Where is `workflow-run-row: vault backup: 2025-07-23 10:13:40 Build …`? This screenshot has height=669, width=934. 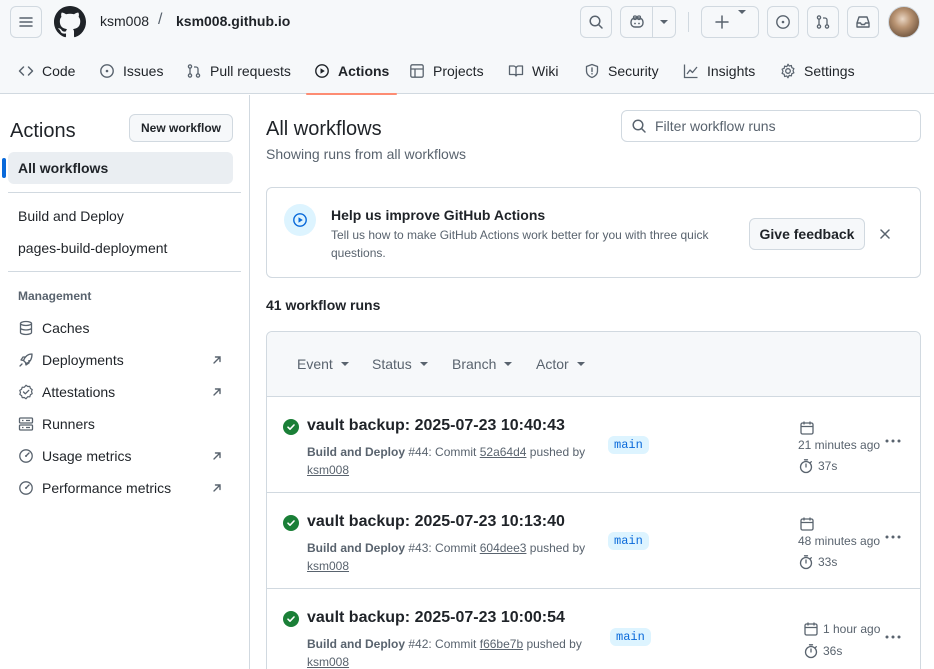 workflow-run-row: vault backup: 2025-07-23 10:13:40 Build … is located at coordinates (593, 541).